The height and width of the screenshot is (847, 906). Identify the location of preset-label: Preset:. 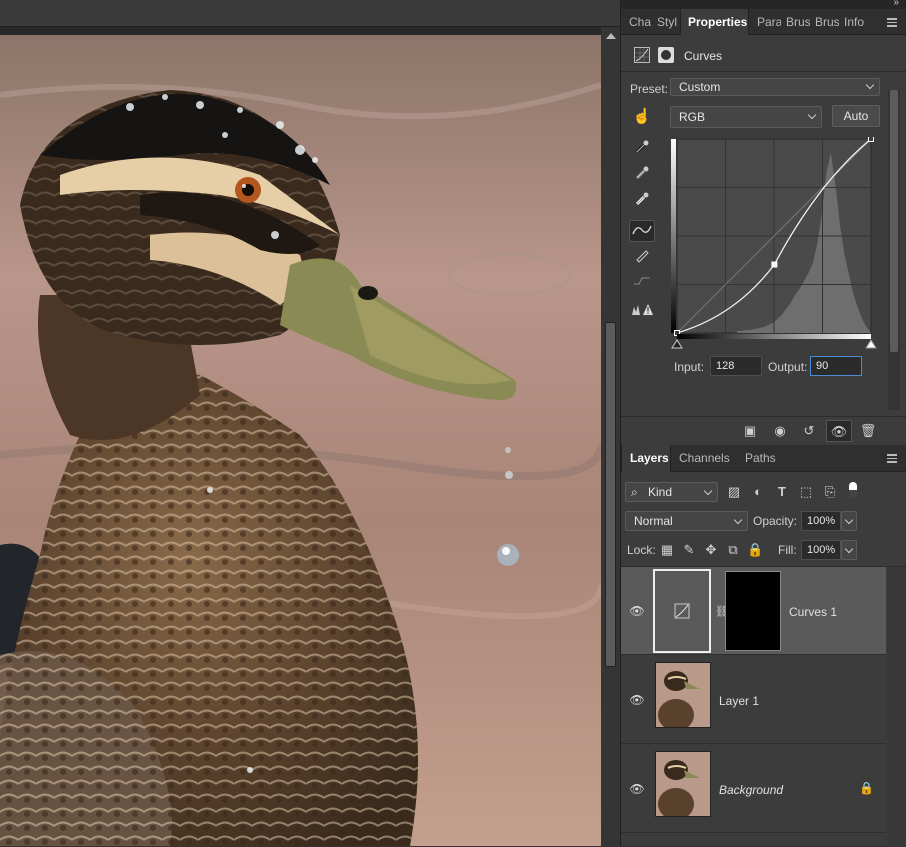
(649, 89).